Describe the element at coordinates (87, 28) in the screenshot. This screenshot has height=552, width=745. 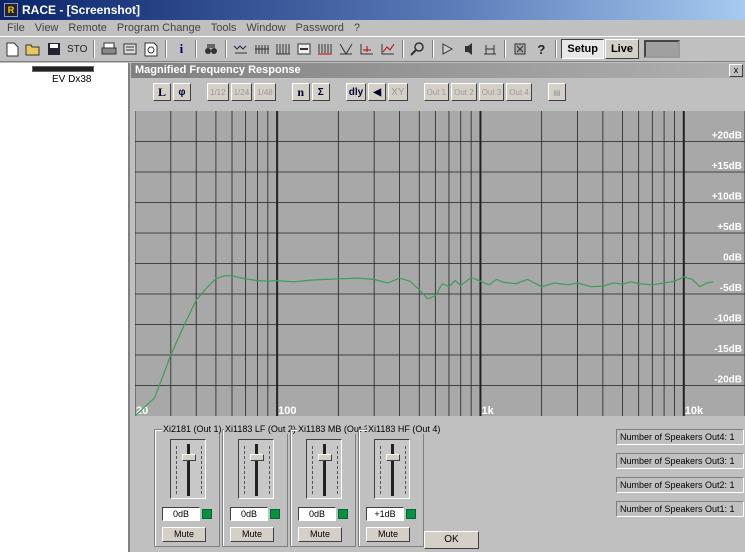
I see `menu-remote: Remote` at that location.